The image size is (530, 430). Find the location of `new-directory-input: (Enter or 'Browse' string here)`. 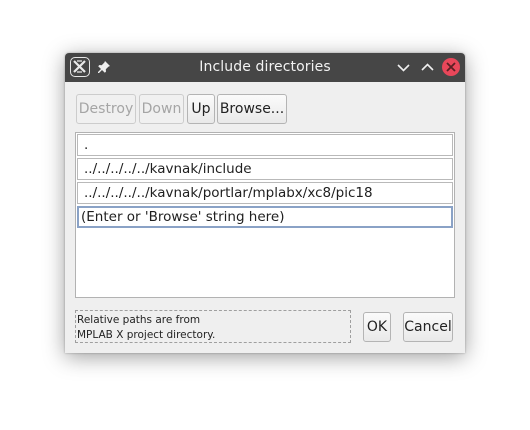

new-directory-input: (Enter or 'Browse' string here) is located at coordinates (265, 217).